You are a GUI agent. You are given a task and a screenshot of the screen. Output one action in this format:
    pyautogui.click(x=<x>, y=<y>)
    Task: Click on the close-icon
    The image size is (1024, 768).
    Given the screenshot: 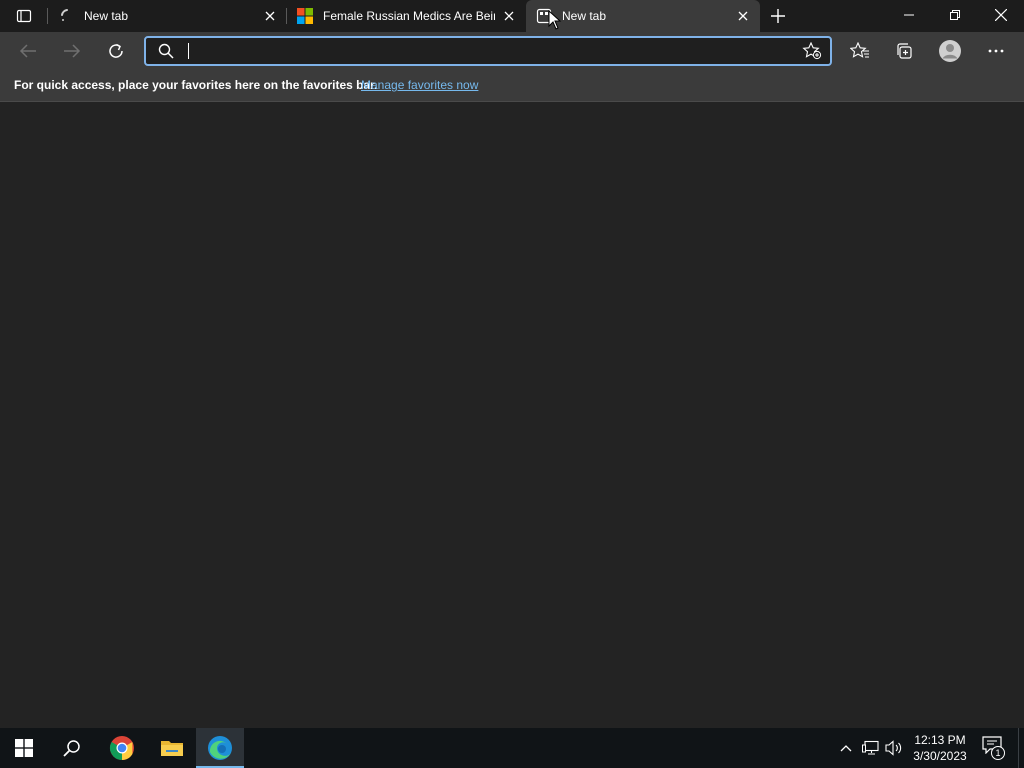 What is the action you would take?
    pyautogui.click(x=1001, y=15)
    